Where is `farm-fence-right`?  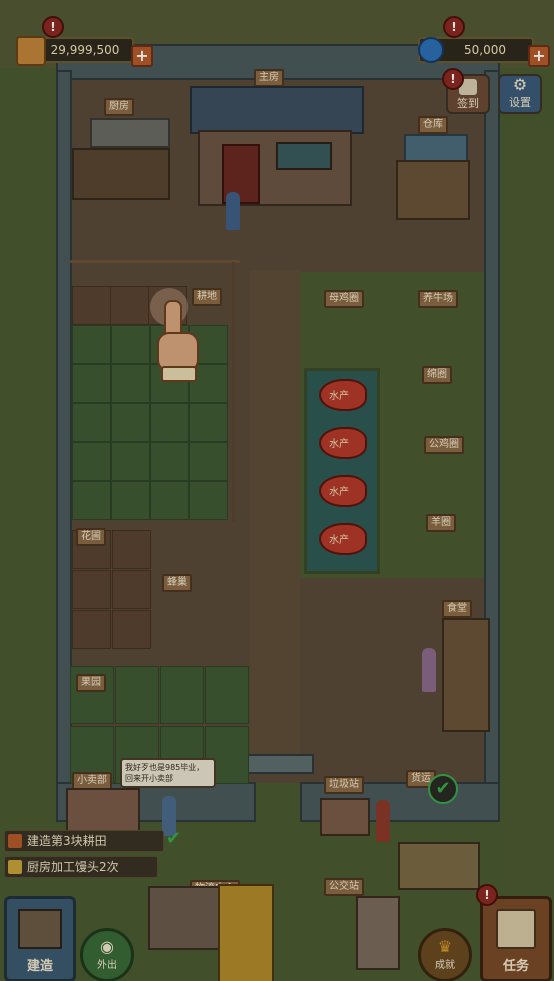 farm-fence-right is located at coordinates (233, 392).